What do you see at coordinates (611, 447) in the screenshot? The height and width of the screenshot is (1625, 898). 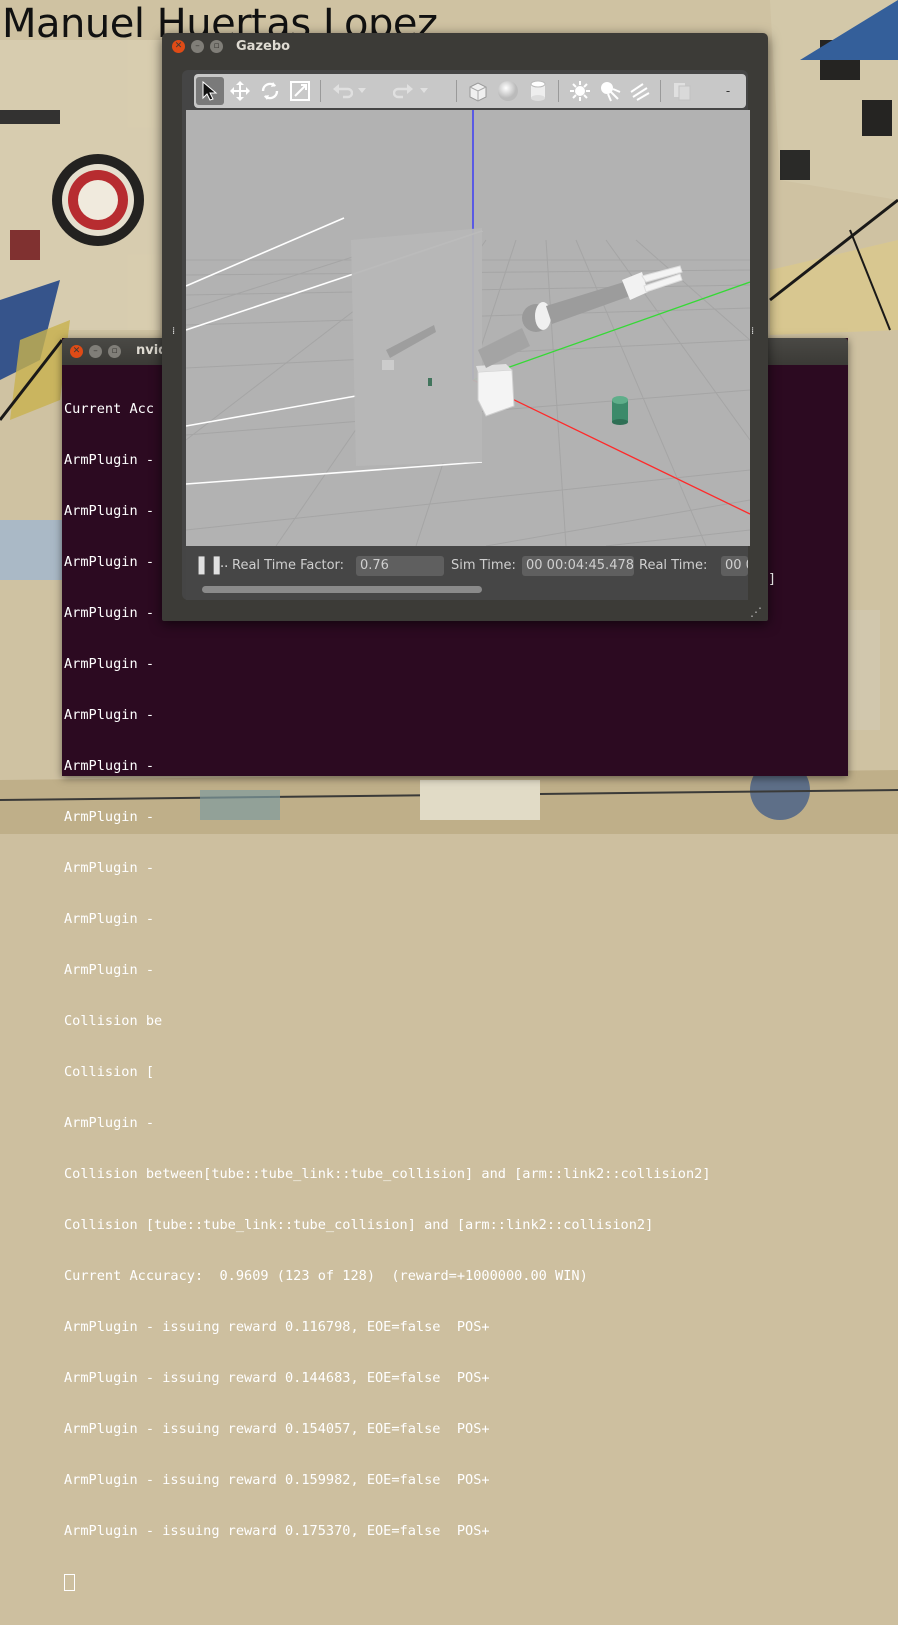 I see `x-axis` at bounding box center [611, 447].